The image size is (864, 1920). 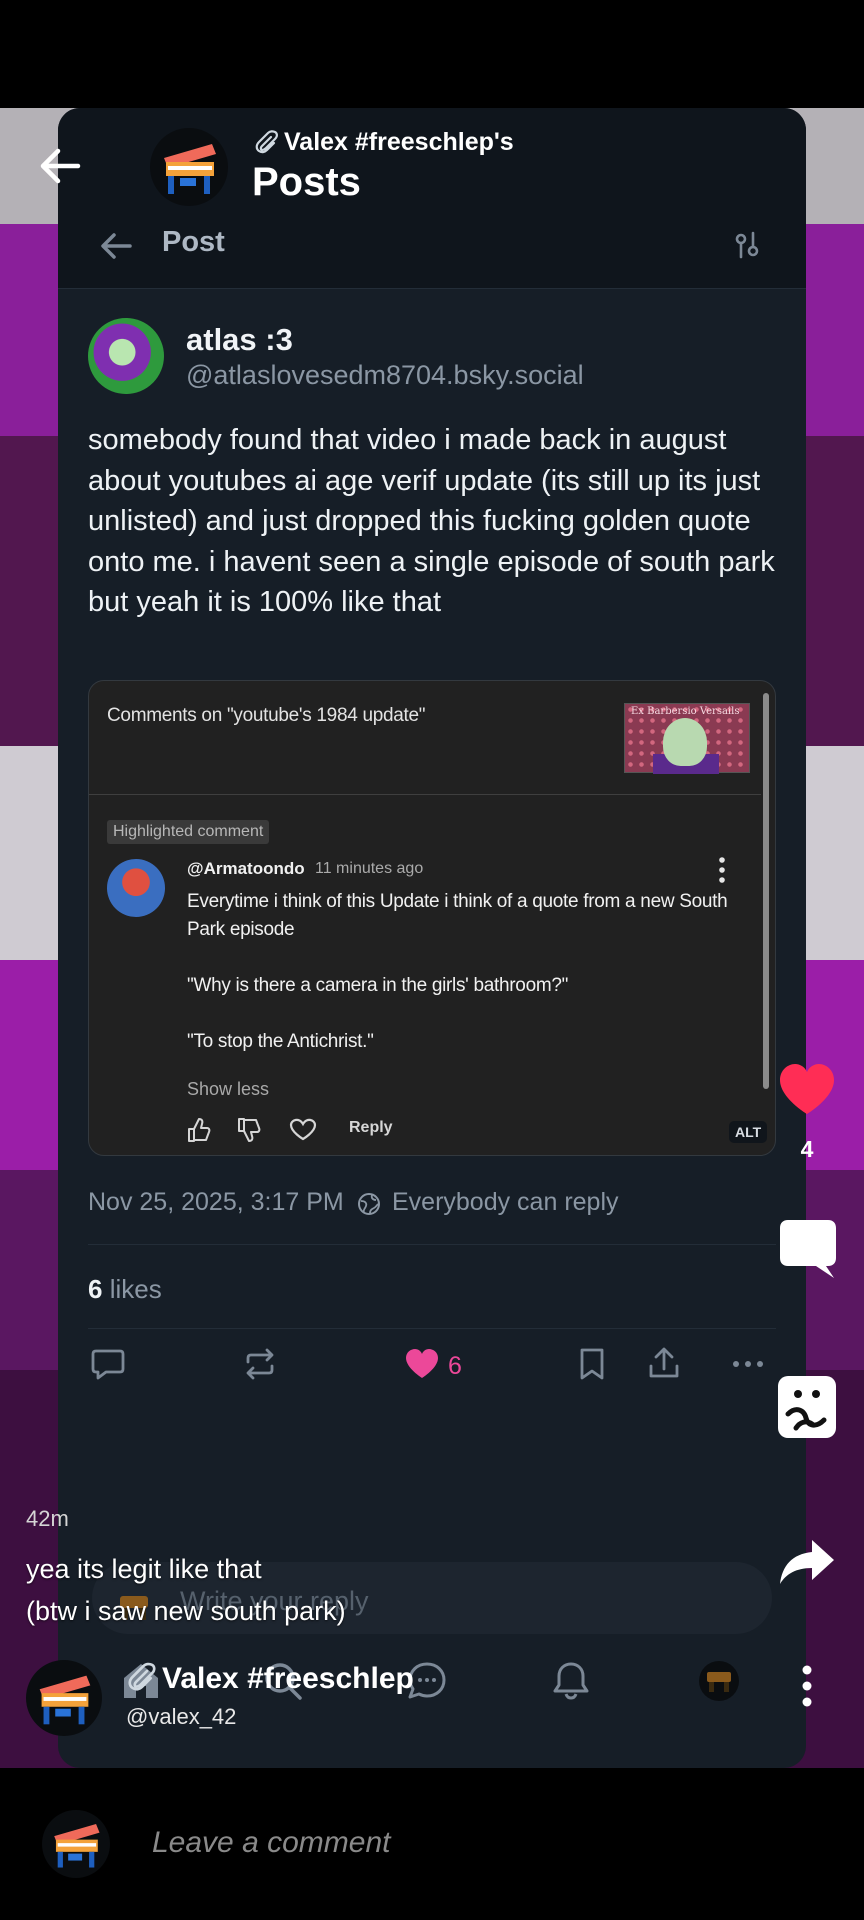 What do you see at coordinates (455, 1366) in the screenshot?
I see `like-count: 6` at bounding box center [455, 1366].